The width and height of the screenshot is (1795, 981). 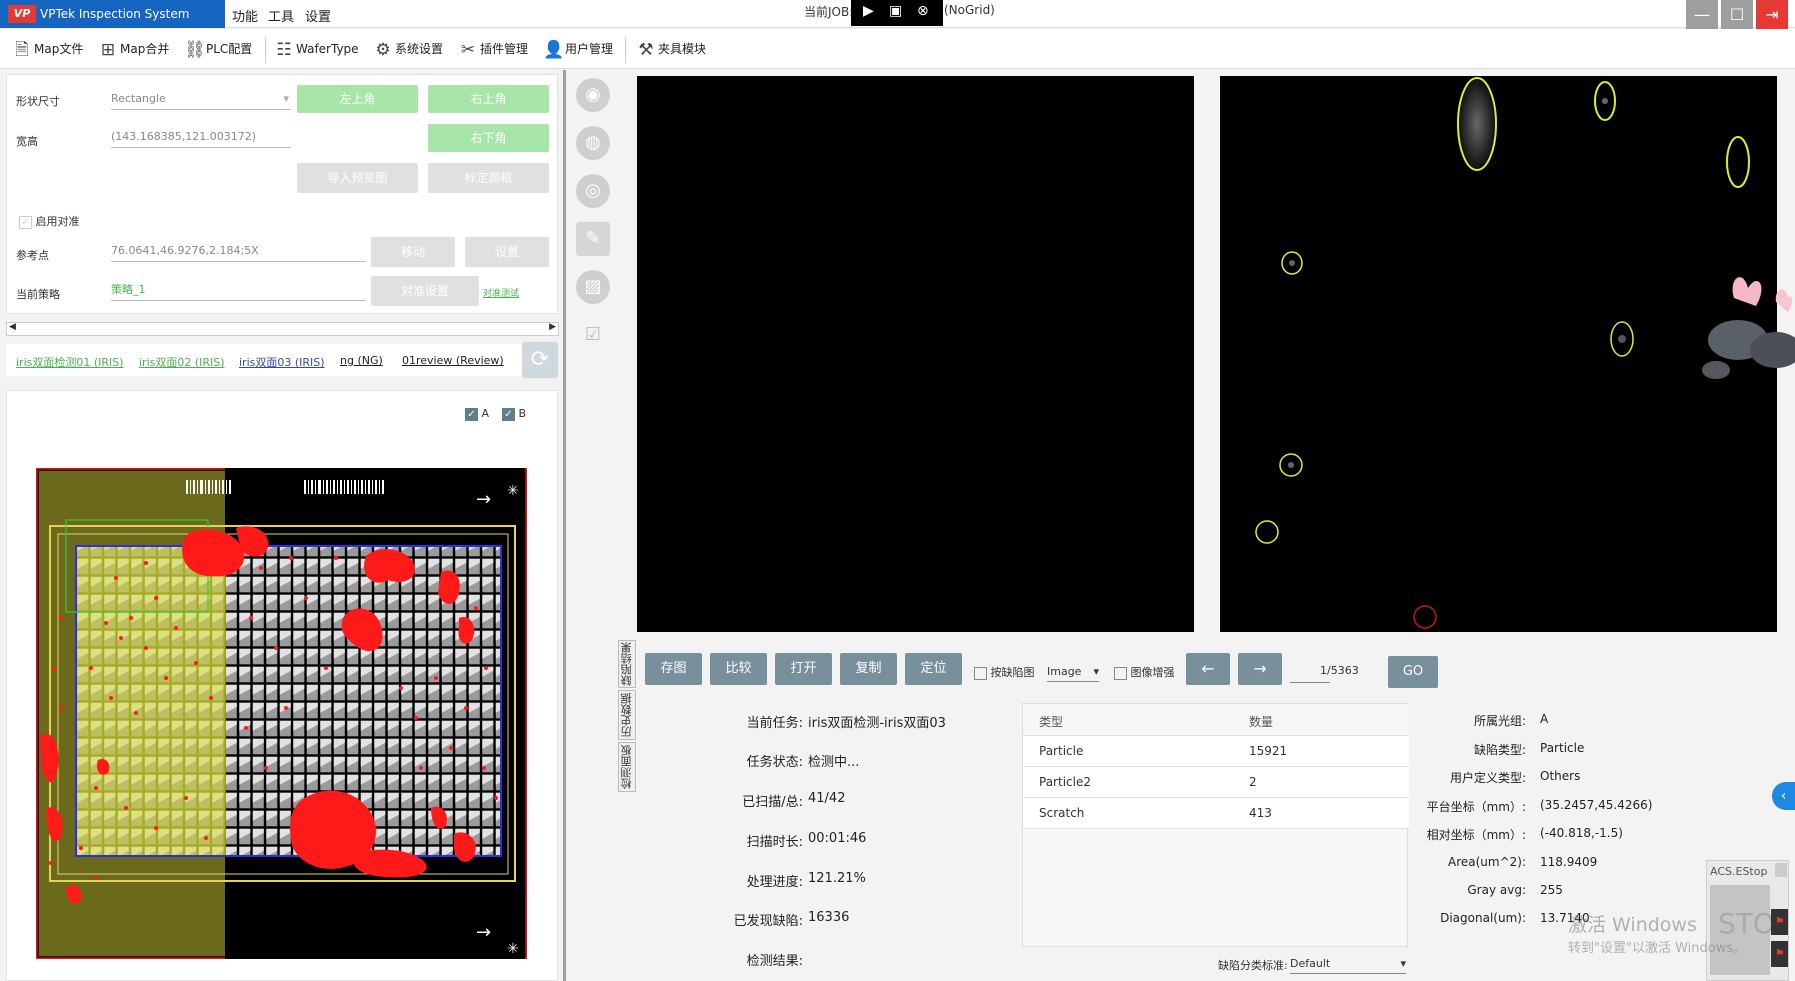 I want to click on image-icon: ▨, so click(x=593, y=287).